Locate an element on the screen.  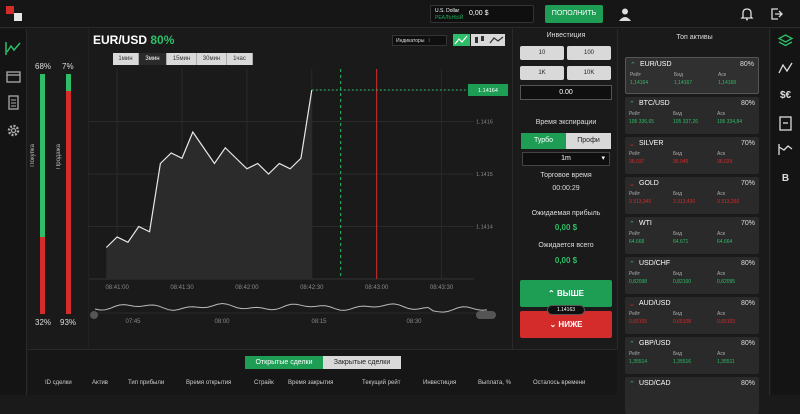
line-chart-type-button is located at coordinates (461, 40).